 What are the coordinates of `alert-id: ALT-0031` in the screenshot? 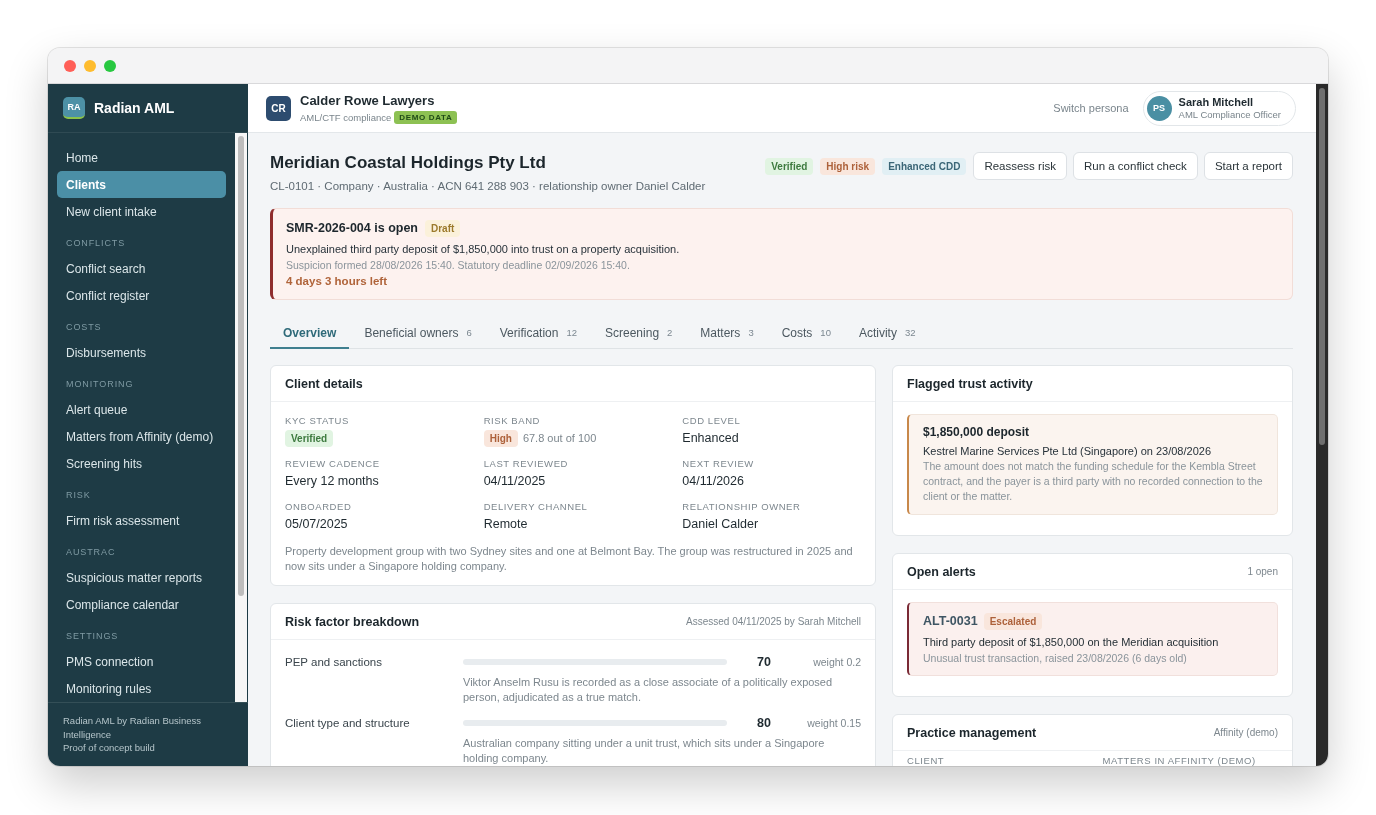 It's located at (950, 621).